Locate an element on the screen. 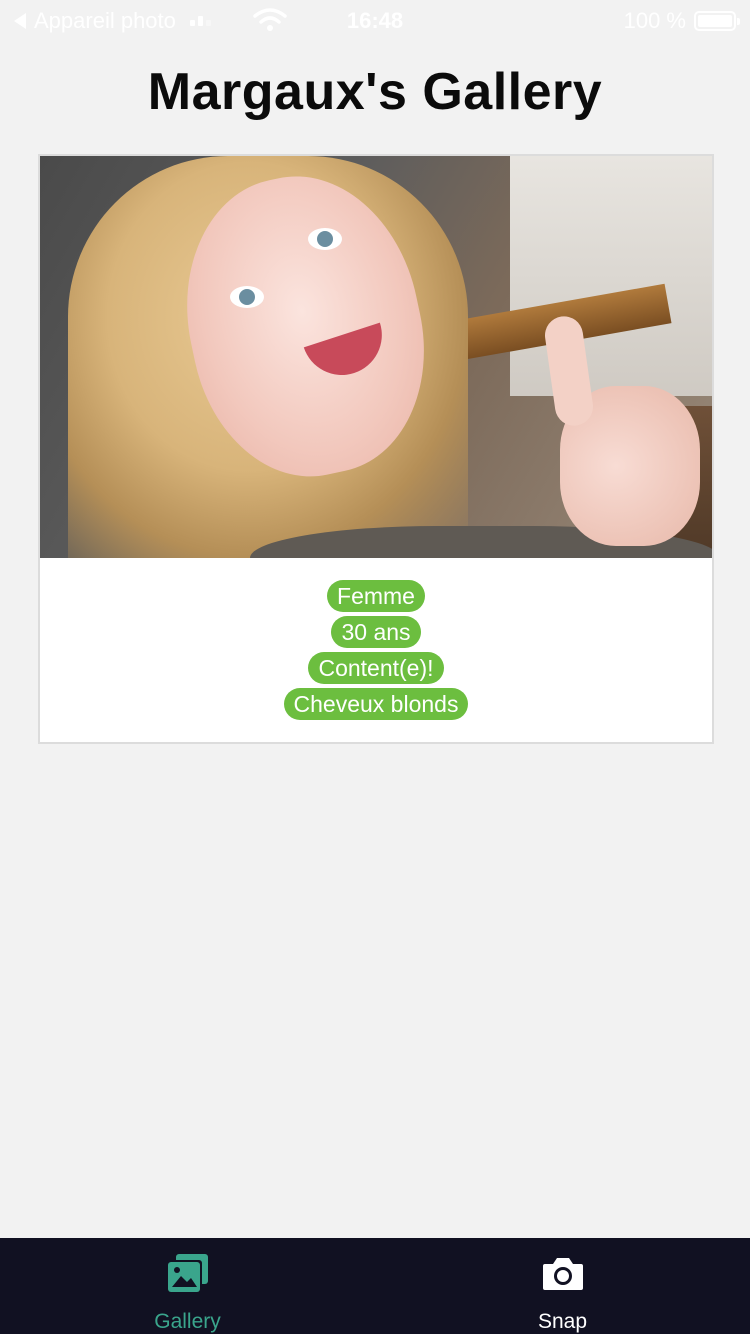  tag-age: 30 ans is located at coordinates (376, 632).